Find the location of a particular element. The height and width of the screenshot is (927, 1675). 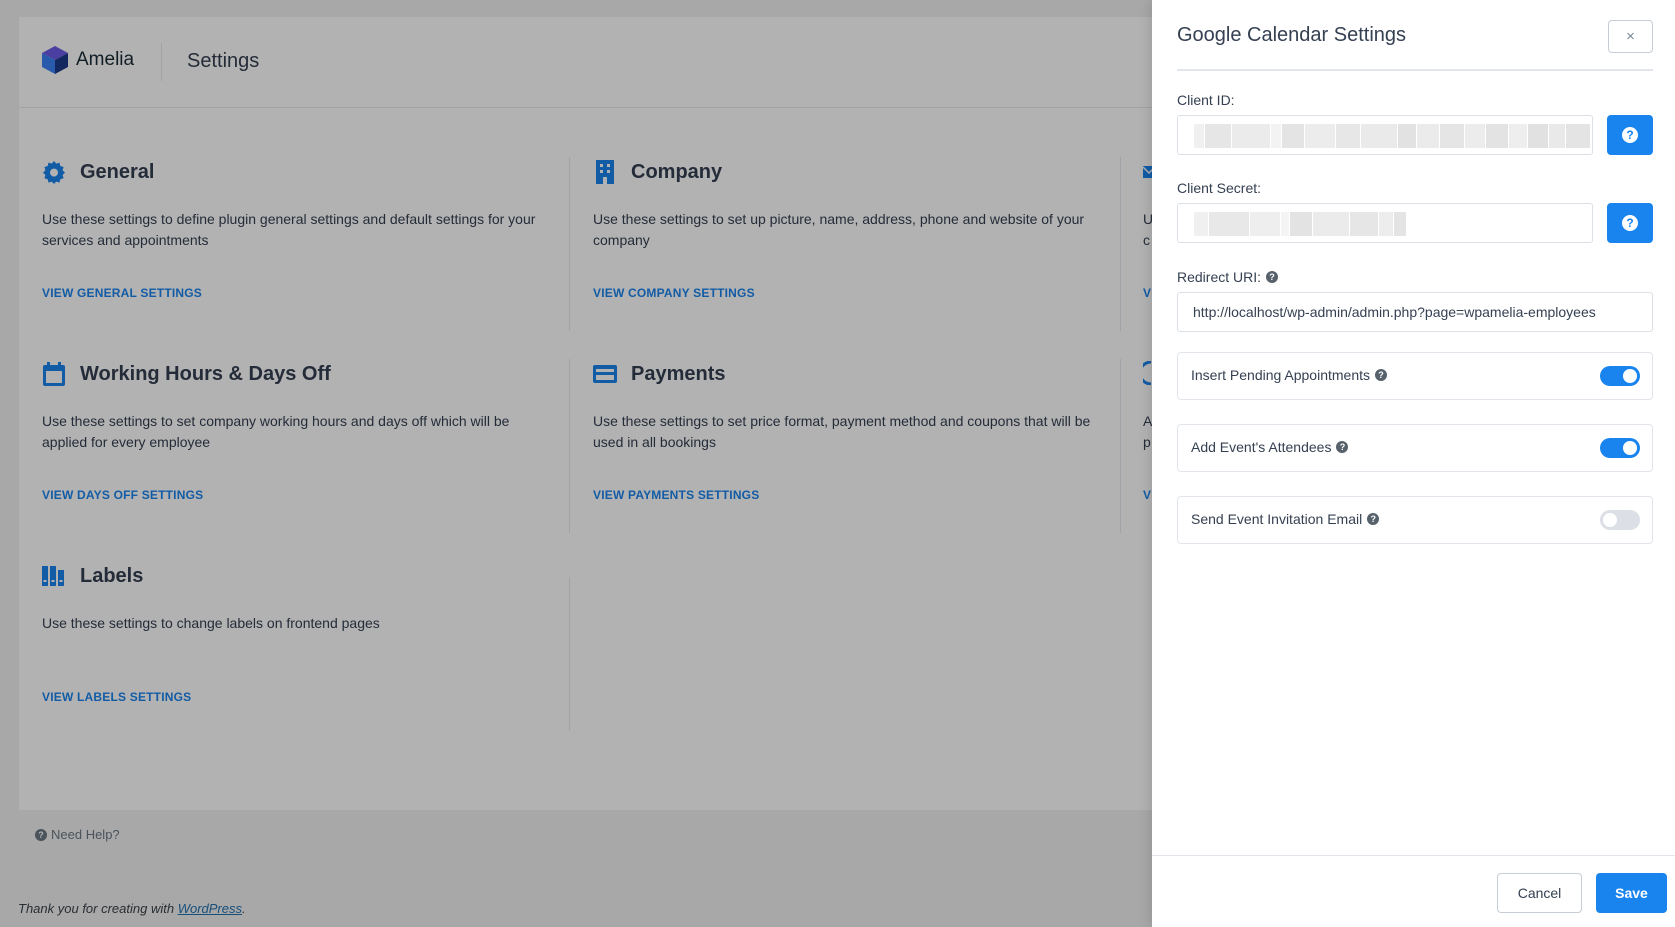

client-id-label: Client ID: is located at coordinates (1206, 100).